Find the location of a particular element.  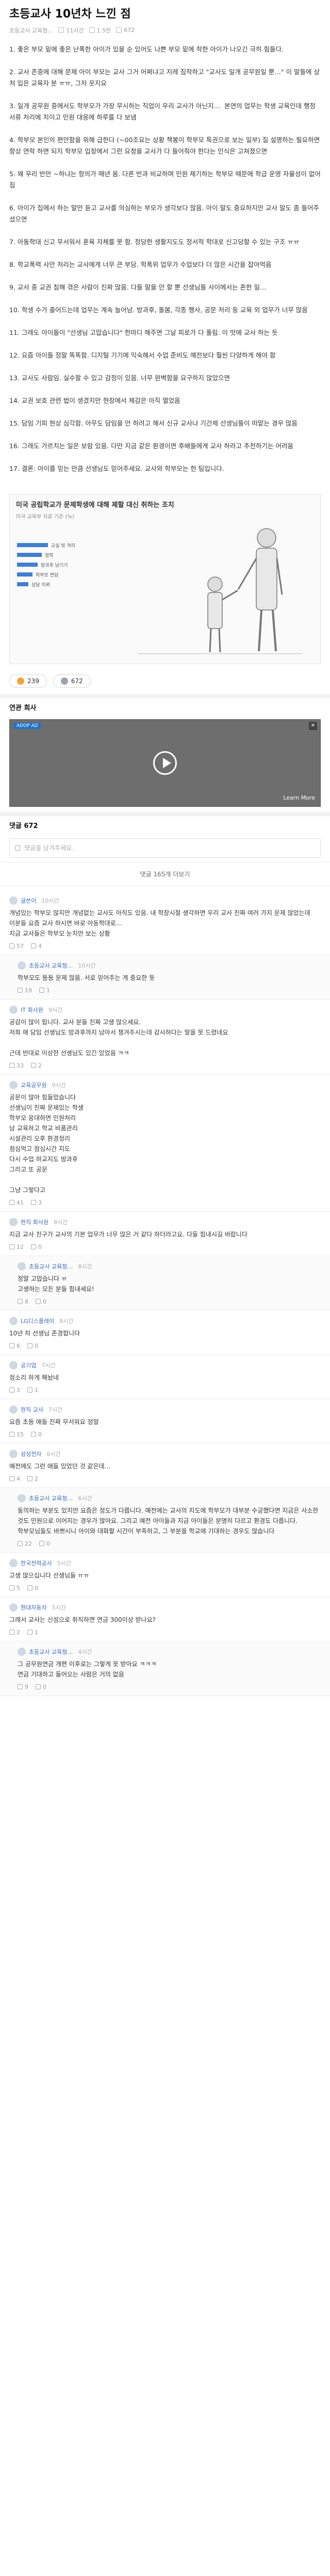

comment-body: 10년 차 선생님 존경합니다 is located at coordinates (45, 1333).